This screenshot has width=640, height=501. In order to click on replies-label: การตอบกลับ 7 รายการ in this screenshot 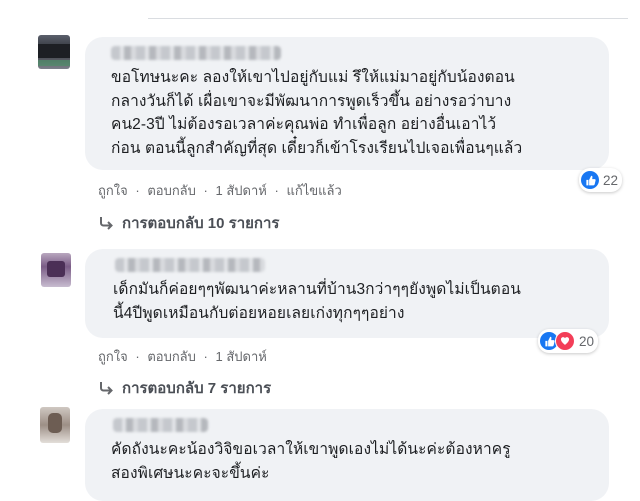, I will do `click(197, 388)`.